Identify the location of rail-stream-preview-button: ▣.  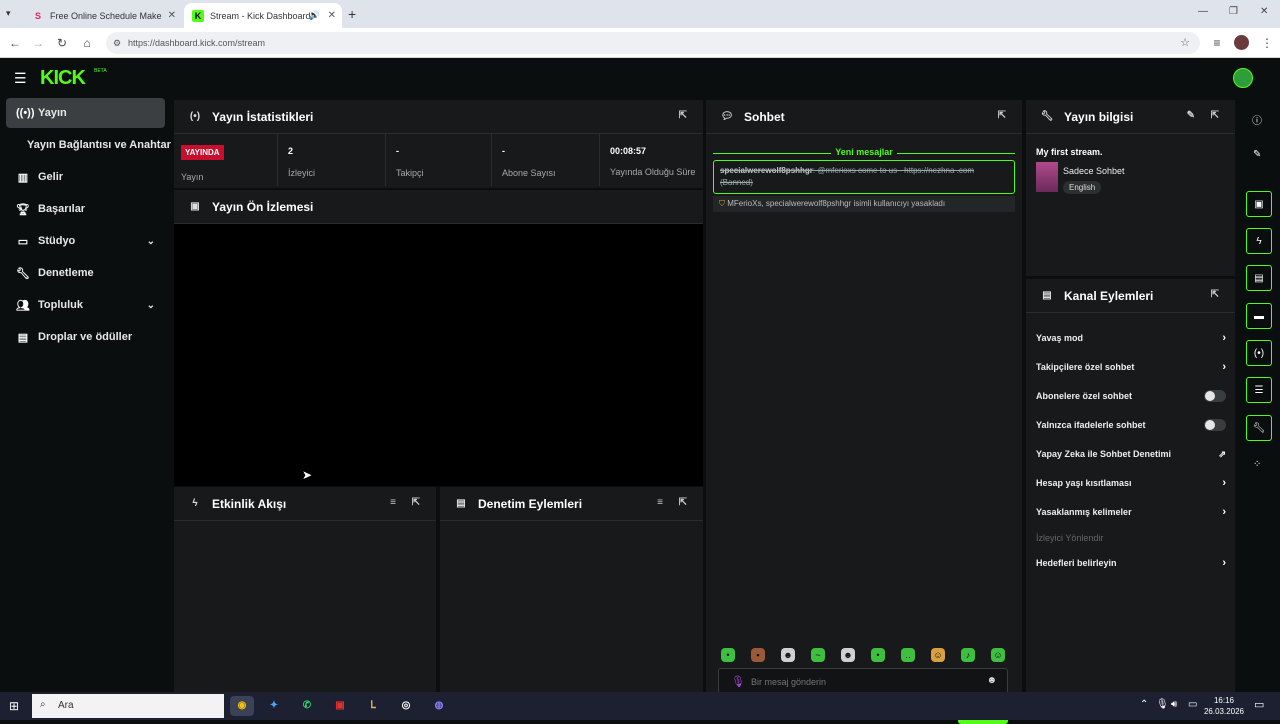
(1259, 204).